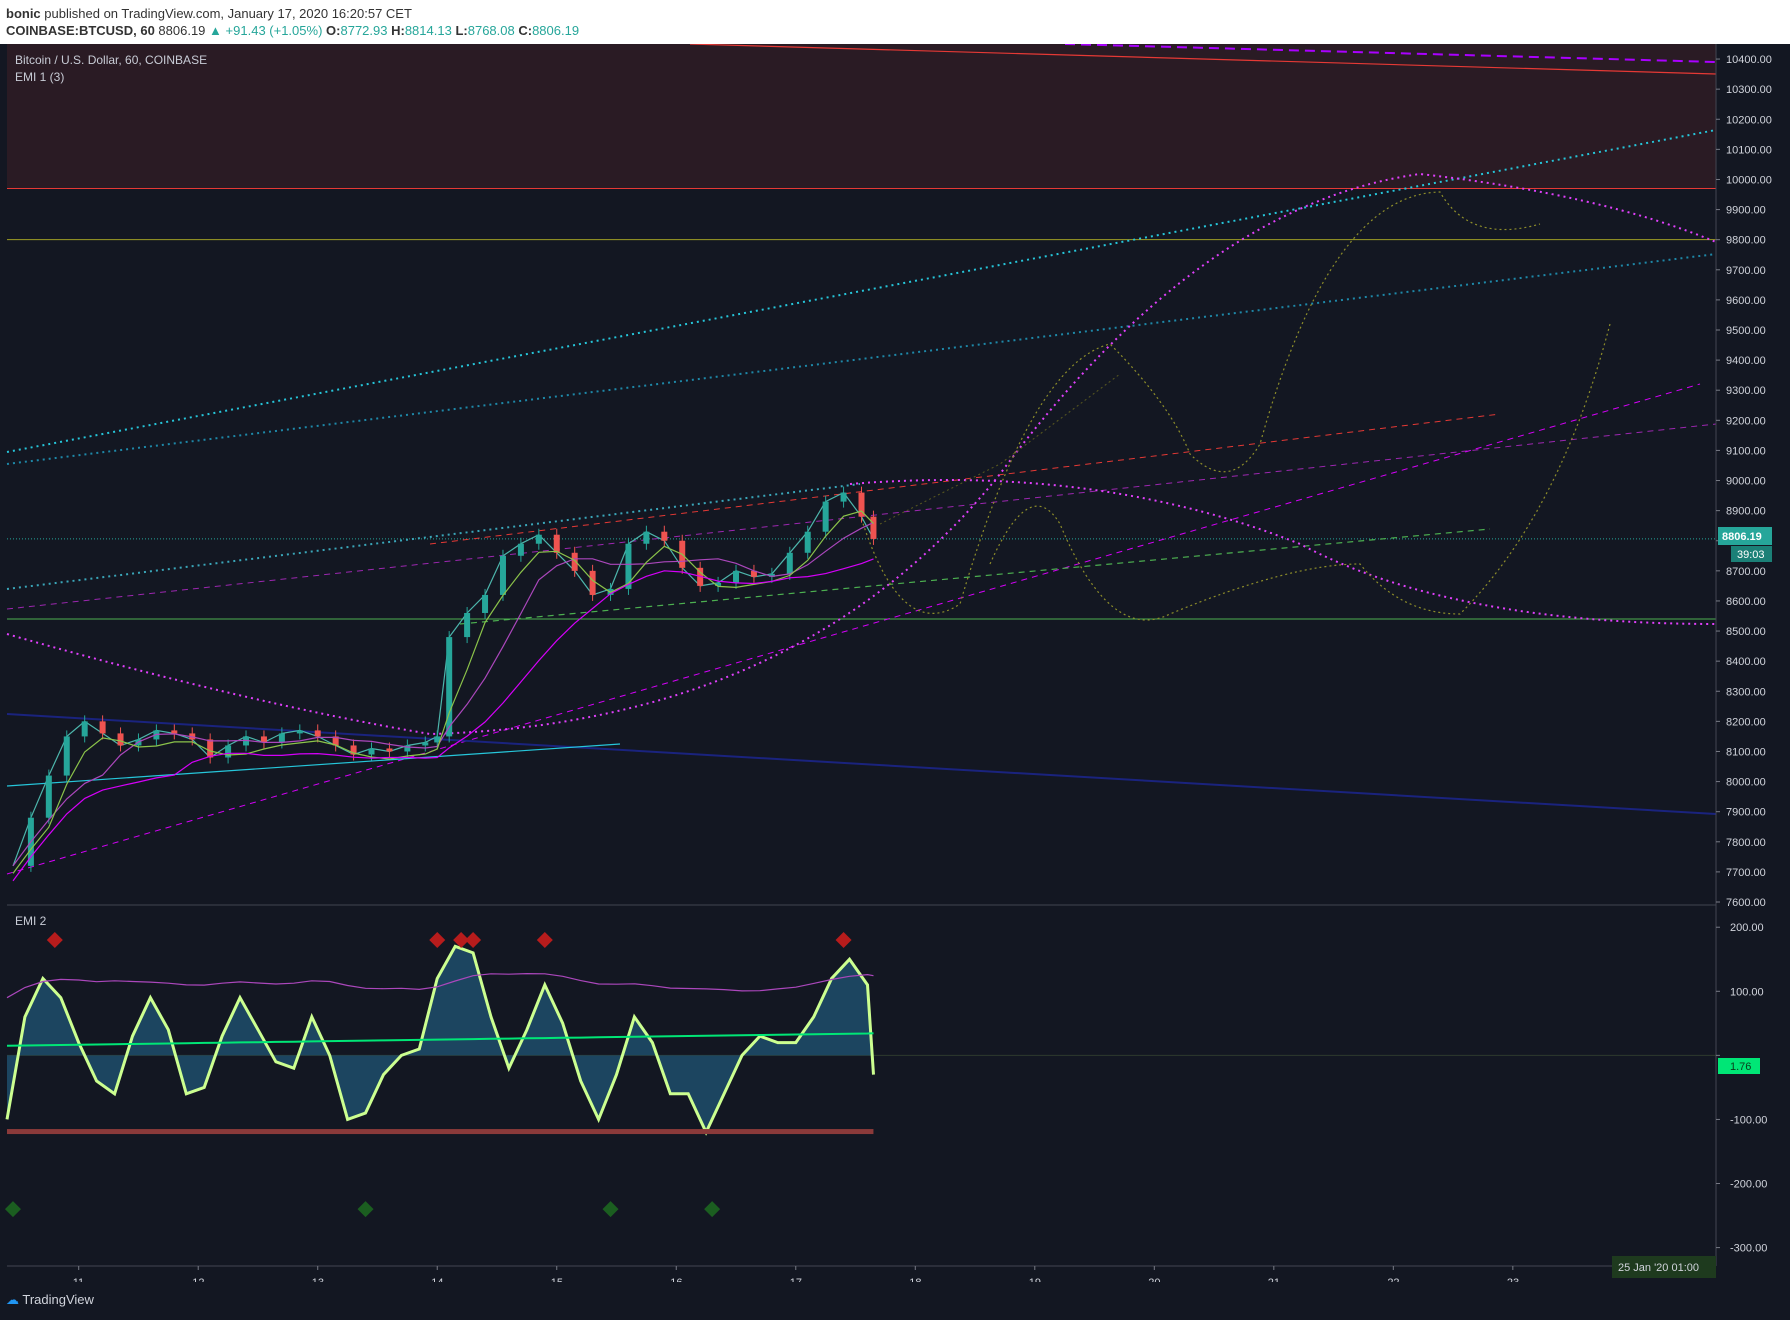  Describe the element at coordinates (1746, 752) in the screenshot. I see `price-tick-label: 8100.00` at that location.